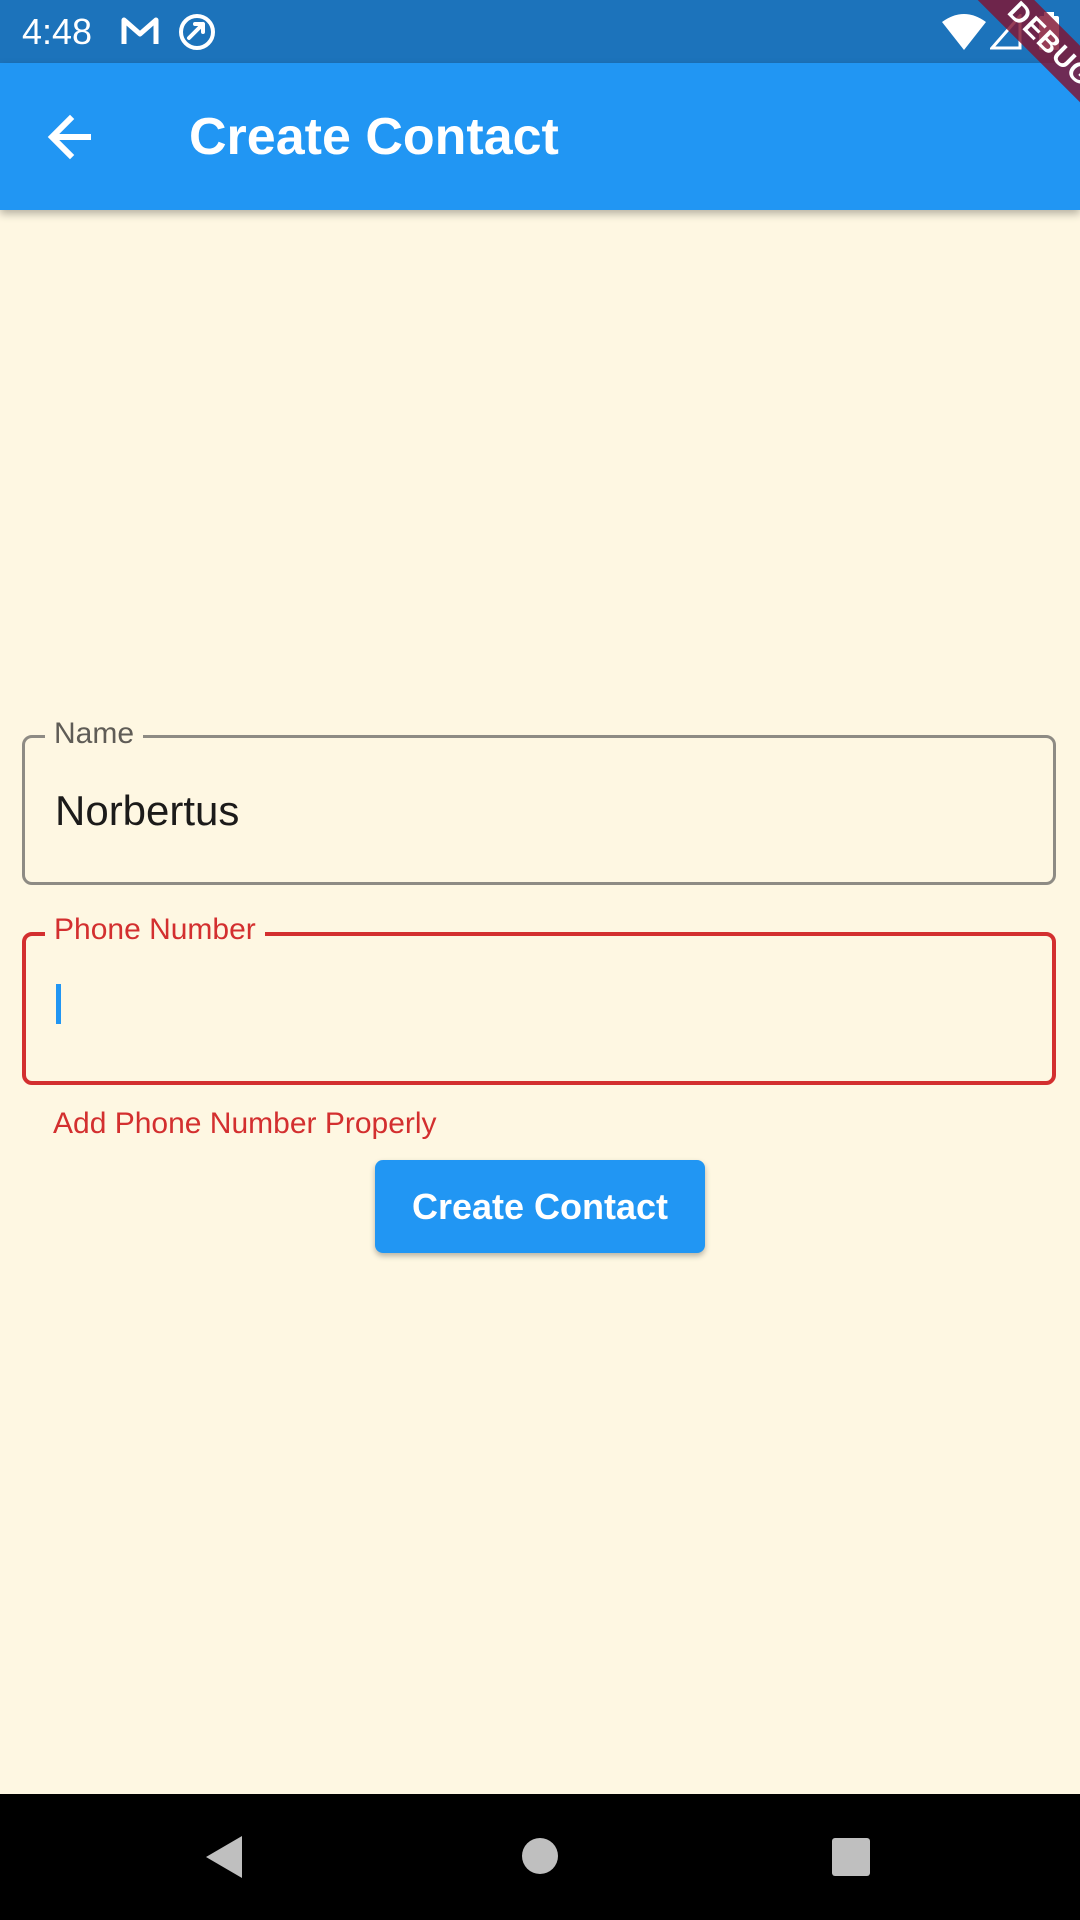 The height and width of the screenshot is (1920, 1080). Describe the element at coordinates (58, 1004) in the screenshot. I see `text-cursor` at that location.